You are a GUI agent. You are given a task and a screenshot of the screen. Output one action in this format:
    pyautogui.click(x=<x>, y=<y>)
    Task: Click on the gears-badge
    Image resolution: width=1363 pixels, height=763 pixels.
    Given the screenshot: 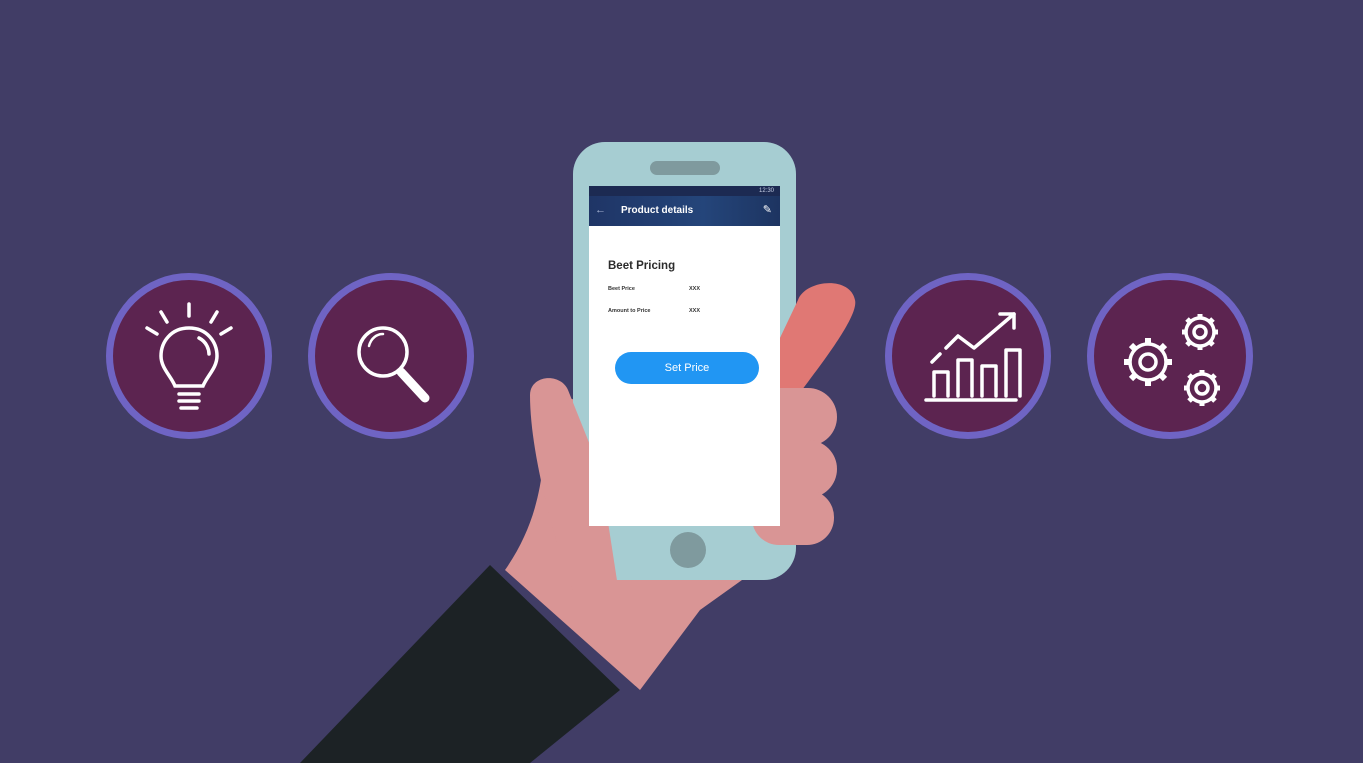 What is the action you would take?
    pyautogui.click(x=1170, y=356)
    